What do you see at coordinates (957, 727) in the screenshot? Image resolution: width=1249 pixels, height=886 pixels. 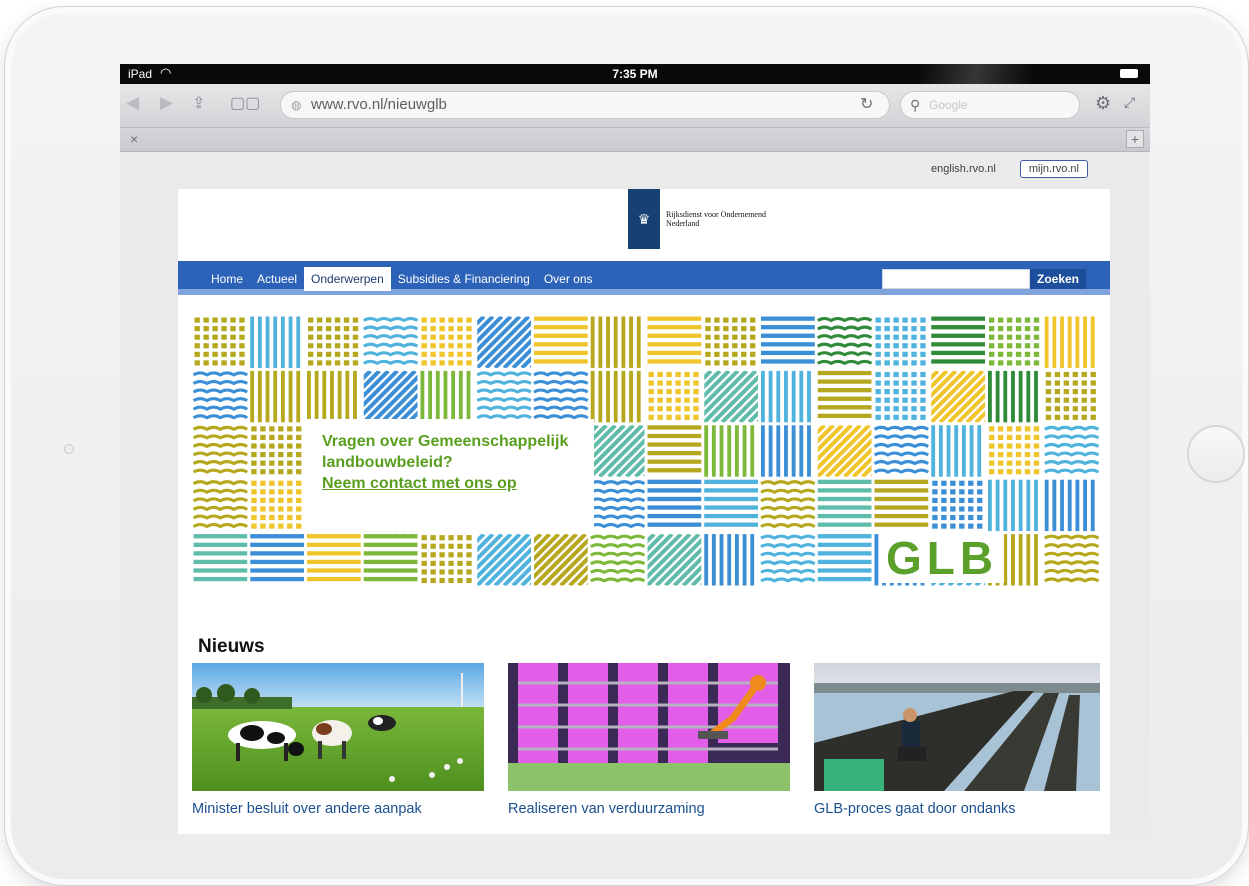 I see `news-image-oyster-farm` at bounding box center [957, 727].